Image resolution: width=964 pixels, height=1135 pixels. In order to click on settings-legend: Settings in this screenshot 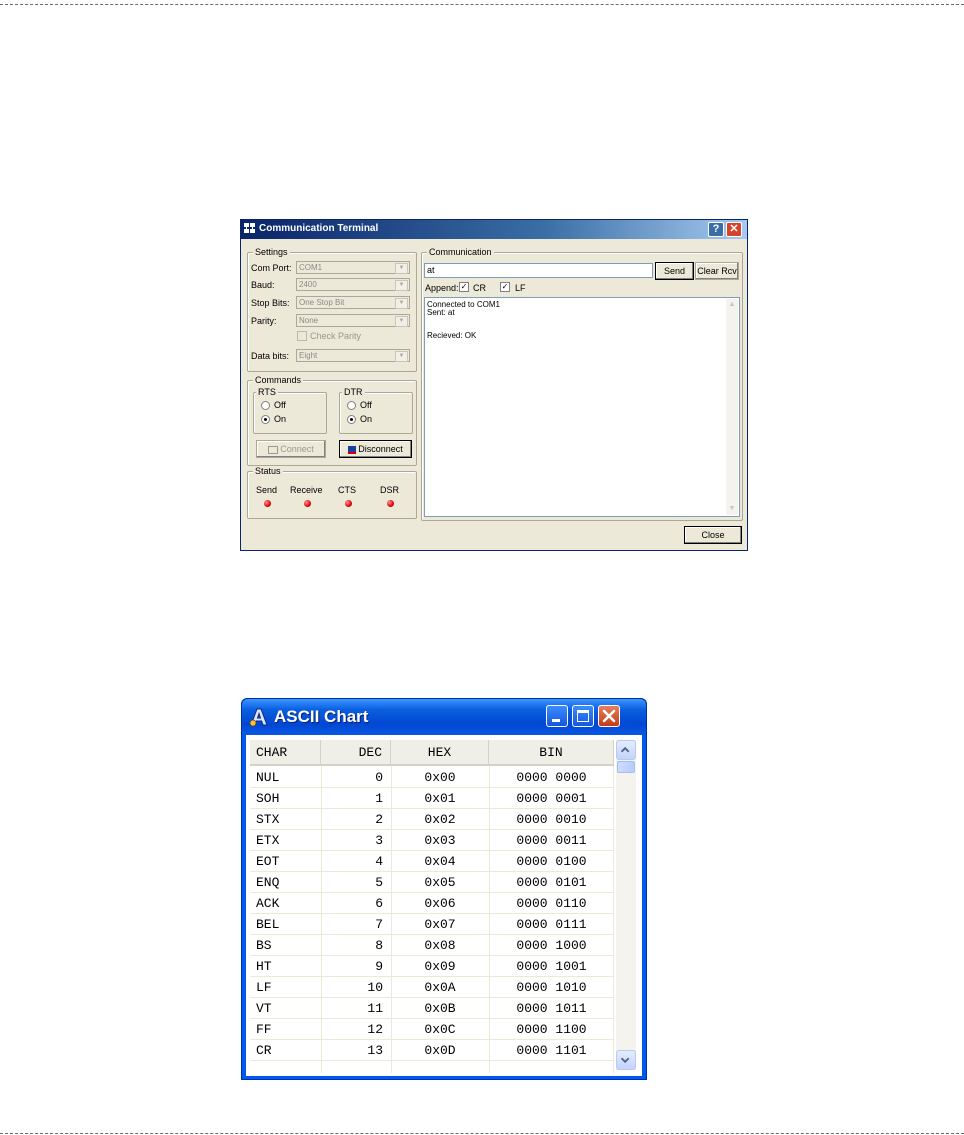, I will do `click(271, 252)`.